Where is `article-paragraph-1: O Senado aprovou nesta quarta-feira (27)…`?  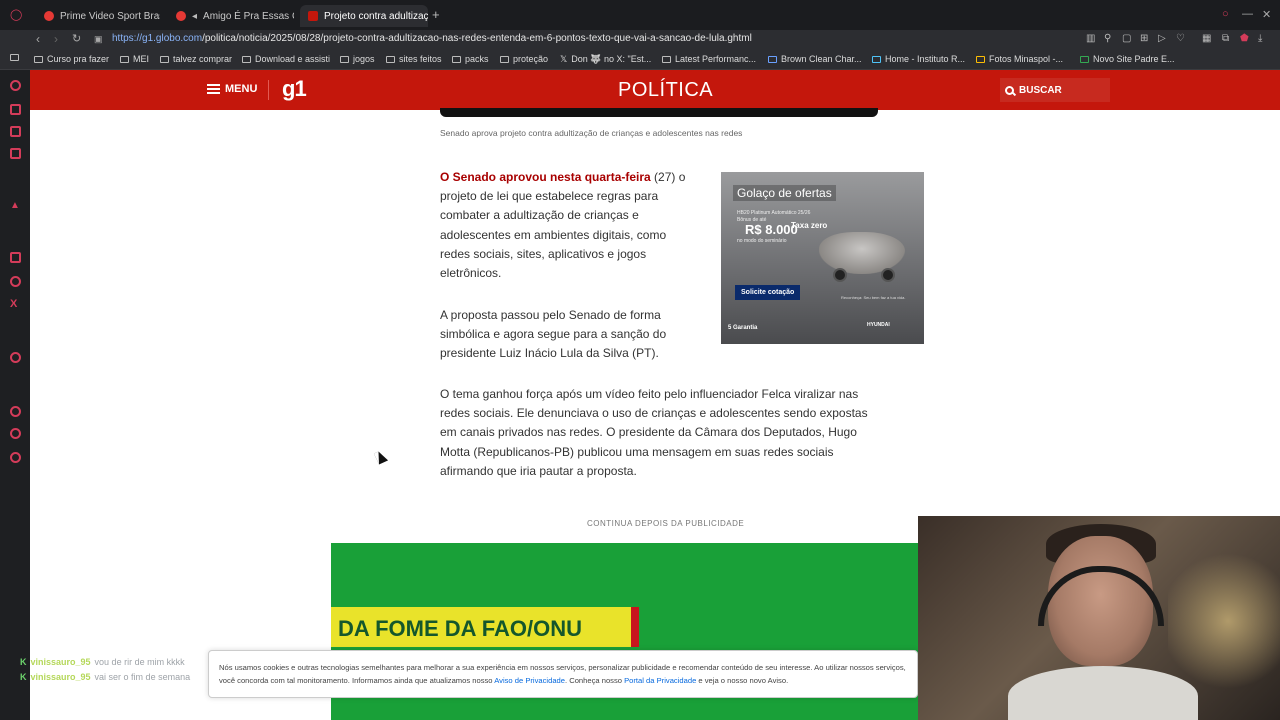
article-paragraph-1: O Senado aprovou nesta quarta-feira (27)… is located at coordinates (565, 225).